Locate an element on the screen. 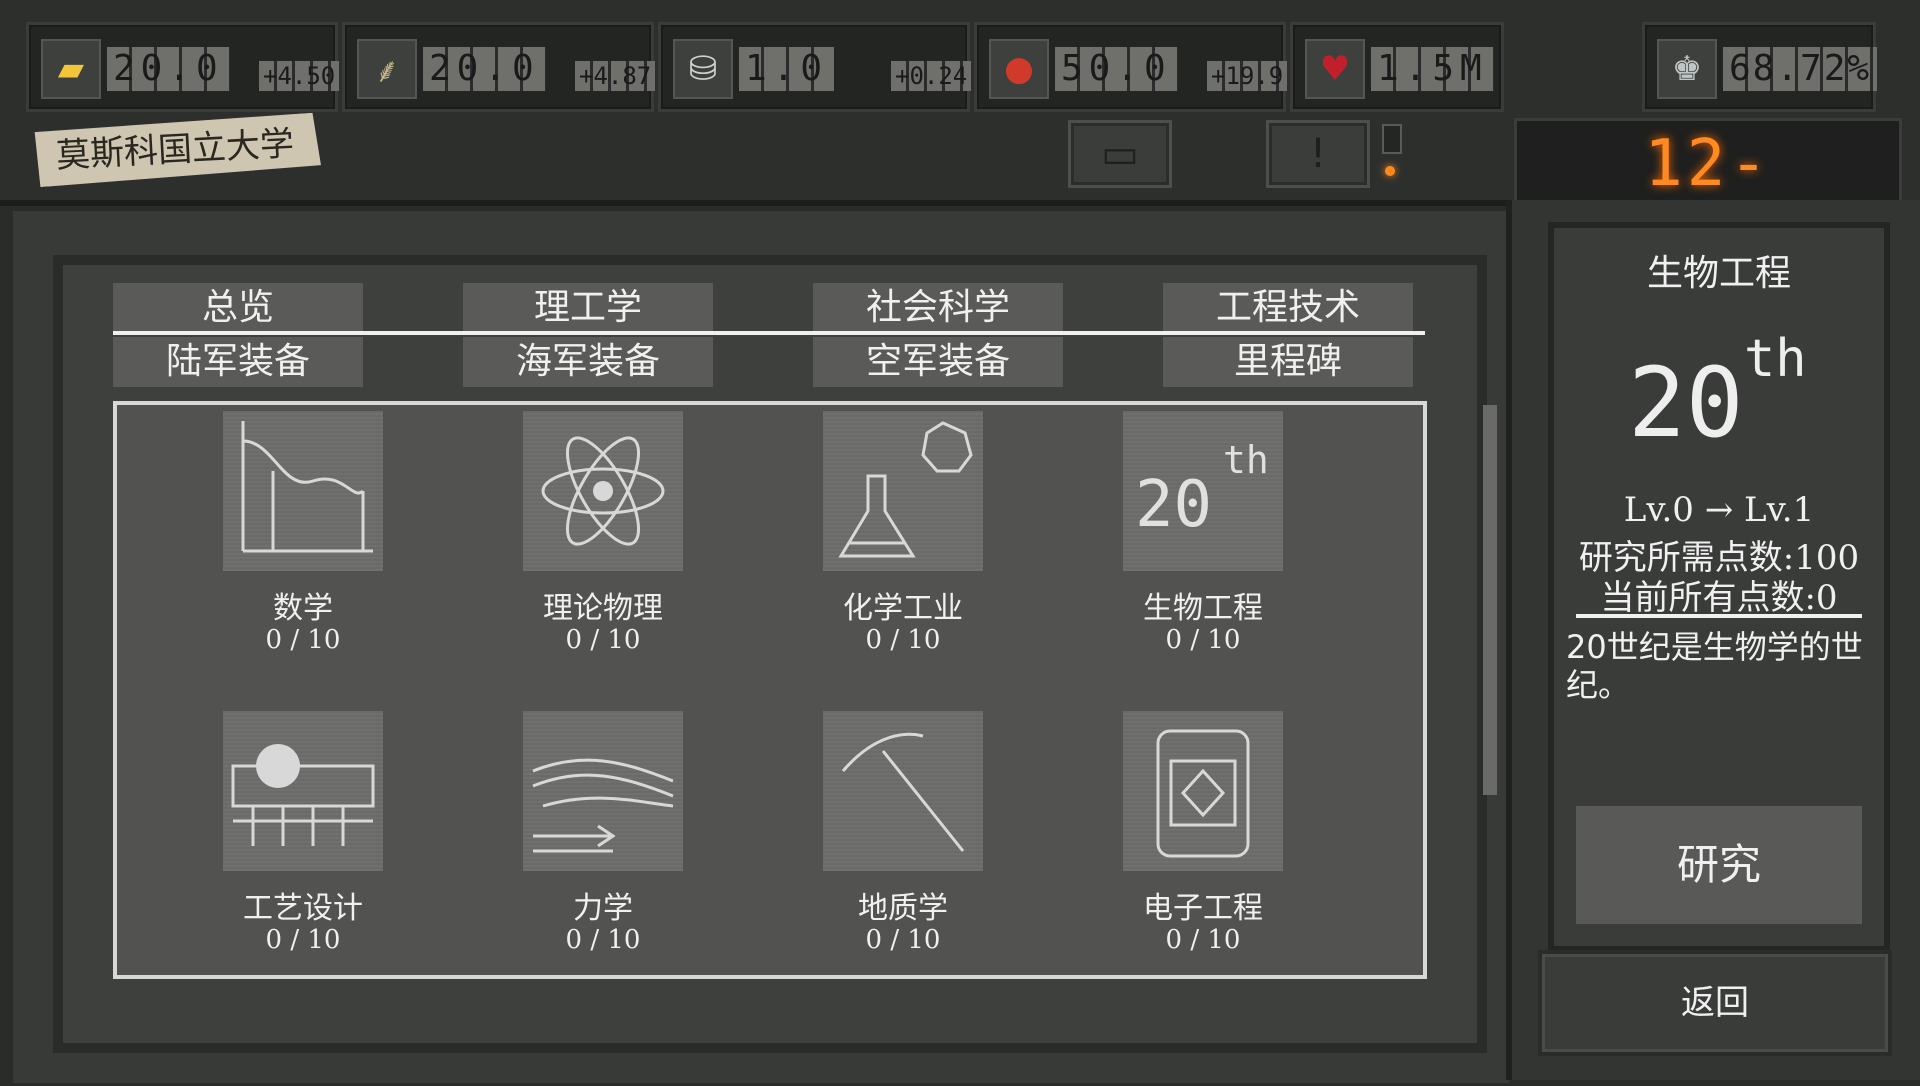 This screenshot has width=1920, height=1086. detail-current-points: 当前所有点数:0 is located at coordinates (1719, 598).